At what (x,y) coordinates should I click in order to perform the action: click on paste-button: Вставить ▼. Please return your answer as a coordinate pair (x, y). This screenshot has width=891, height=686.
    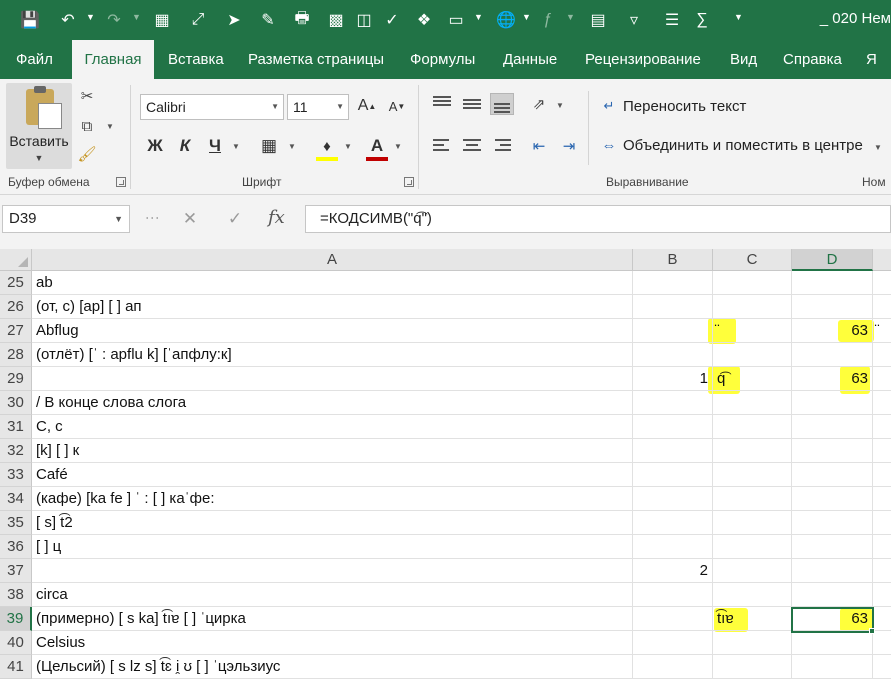
    Looking at the image, I should click on (39, 126).